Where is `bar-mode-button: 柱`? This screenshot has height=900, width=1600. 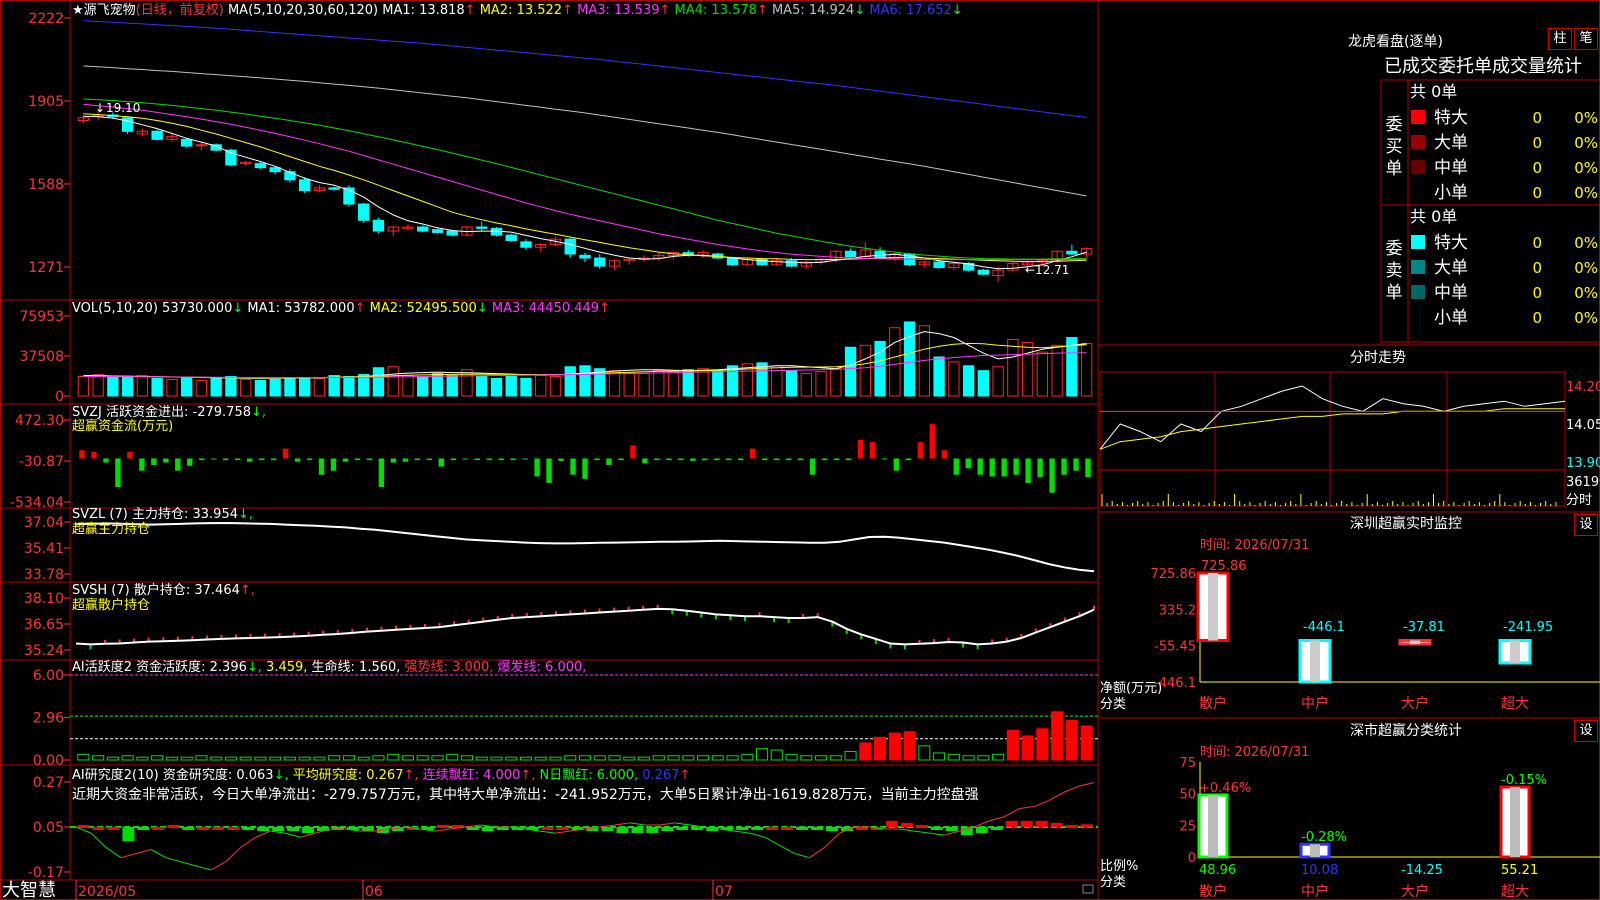
bar-mode-button: 柱 is located at coordinates (1560, 39).